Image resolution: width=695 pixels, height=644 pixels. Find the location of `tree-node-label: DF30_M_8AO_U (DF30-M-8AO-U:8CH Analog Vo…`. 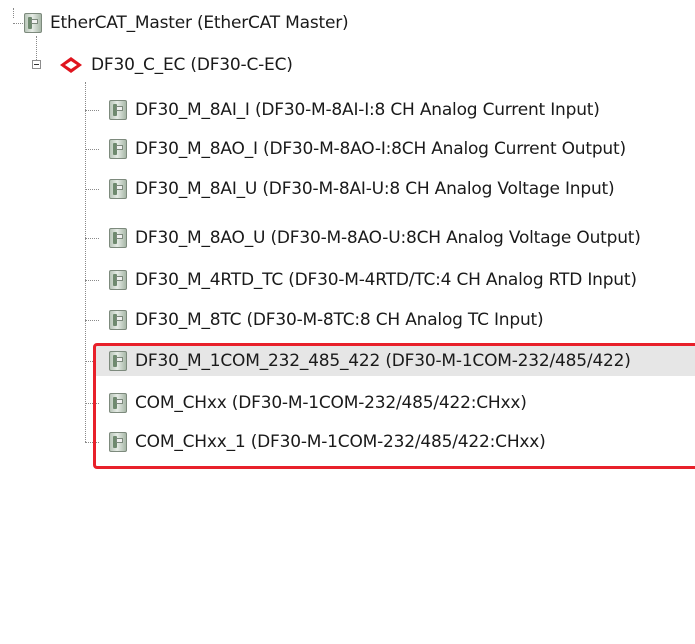

tree-node-label: DF30_M_8AO_U (DF30-M-8AO-U:8CH Analog Vo… is located at coordinates (388, 238).